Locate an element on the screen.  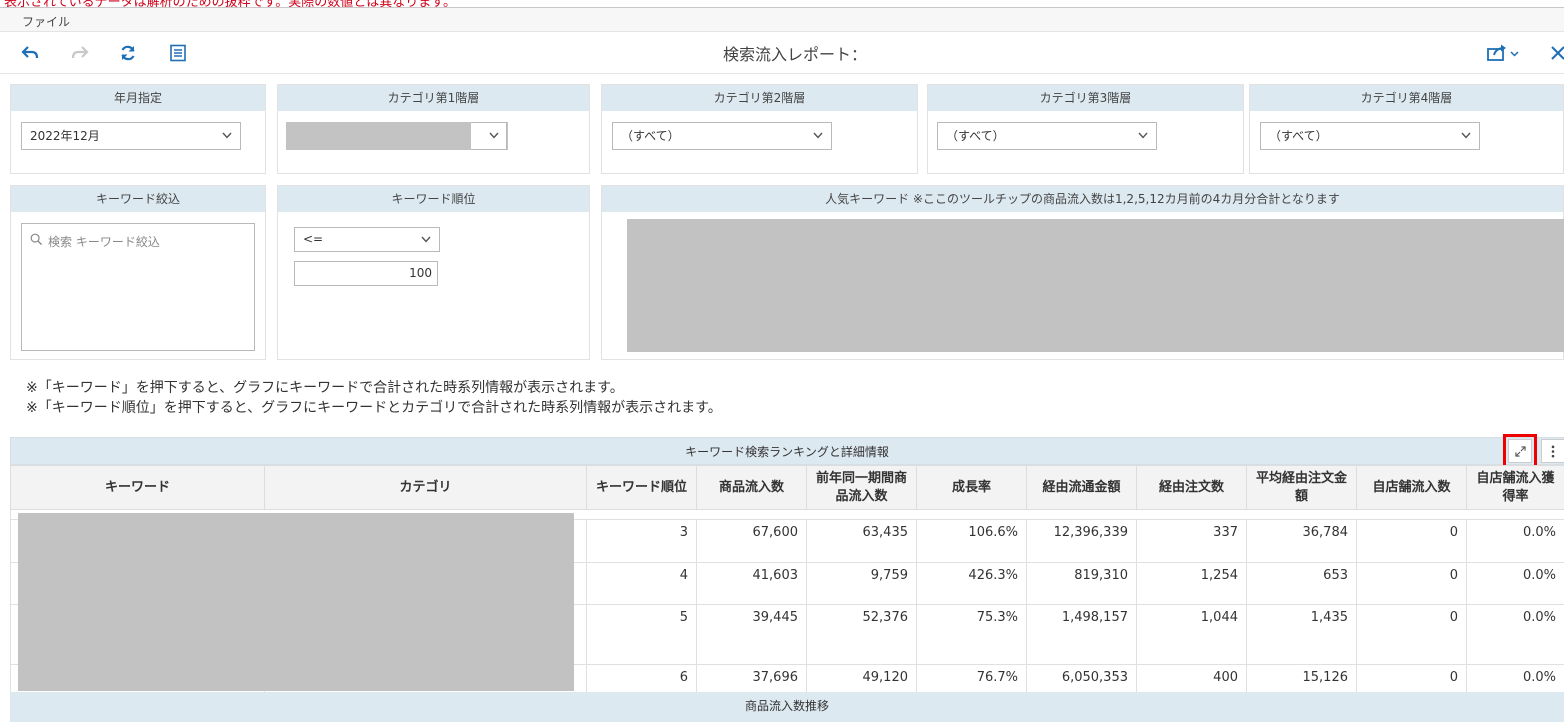
category4-value: （すべて） is located at coordinates (1298, 136).